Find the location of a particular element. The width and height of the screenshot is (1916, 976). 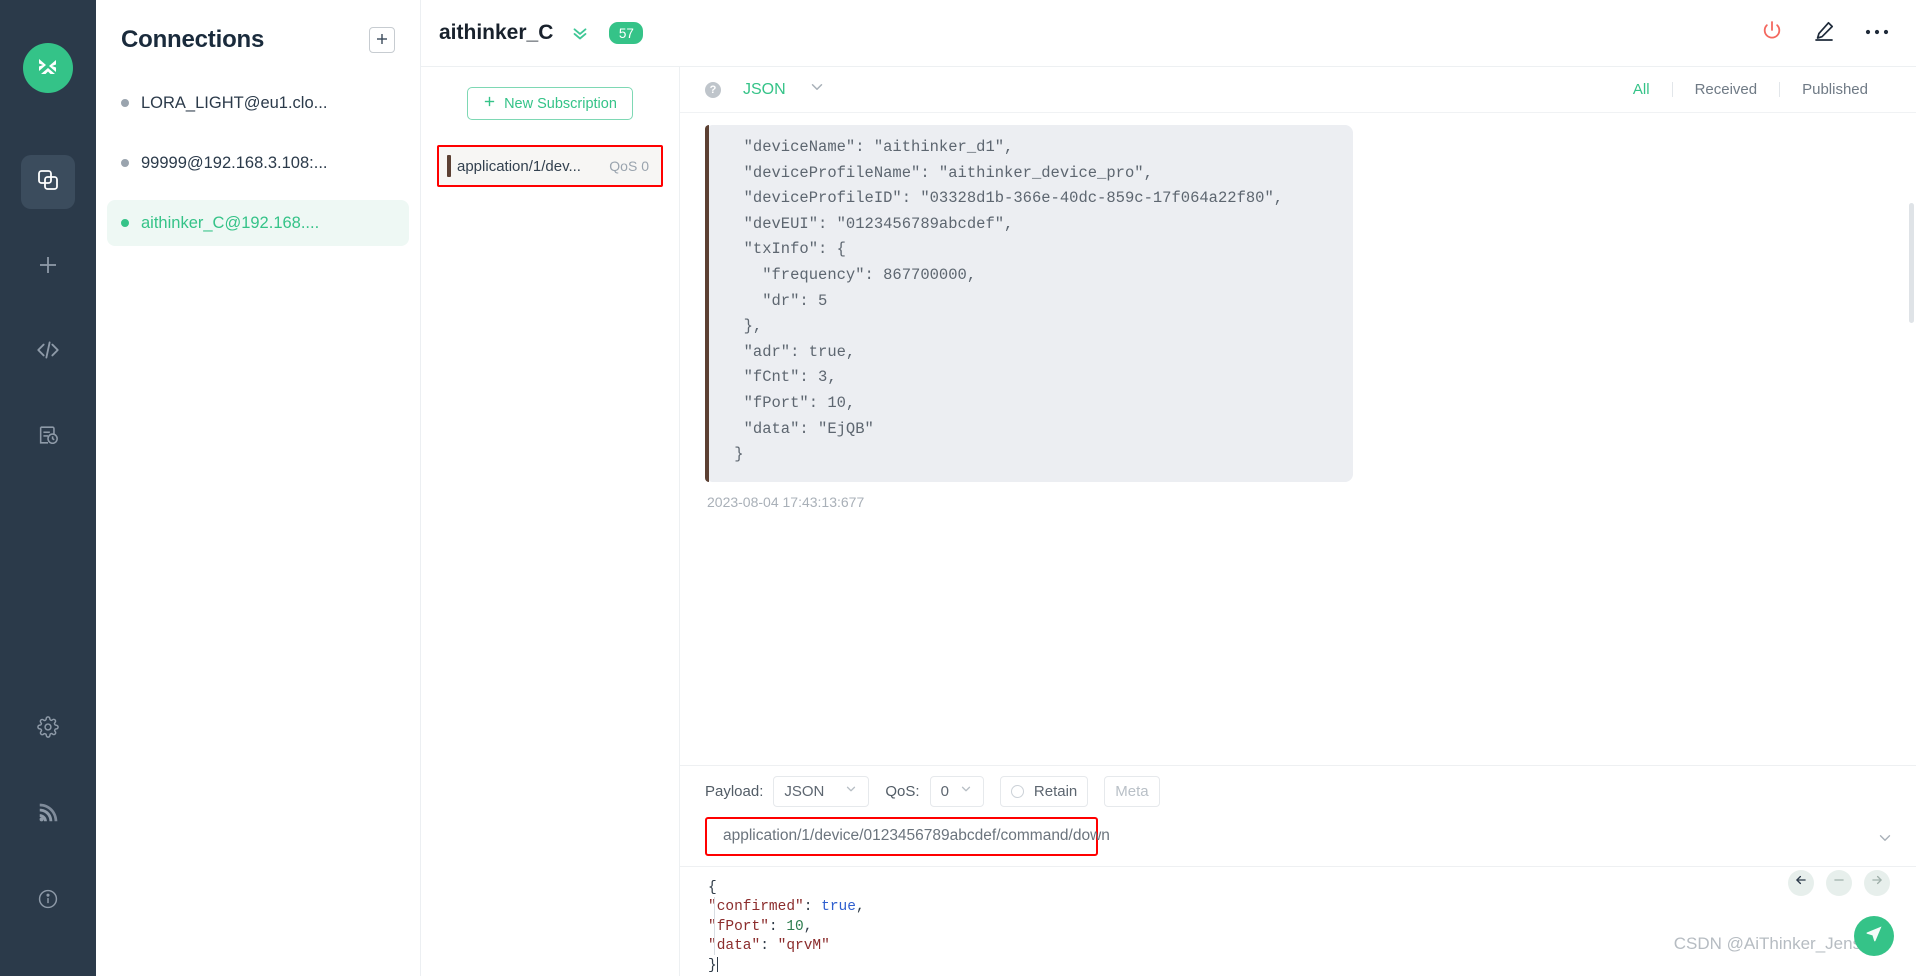

payload-format-label: JSON is located at coordinates (764, 90).